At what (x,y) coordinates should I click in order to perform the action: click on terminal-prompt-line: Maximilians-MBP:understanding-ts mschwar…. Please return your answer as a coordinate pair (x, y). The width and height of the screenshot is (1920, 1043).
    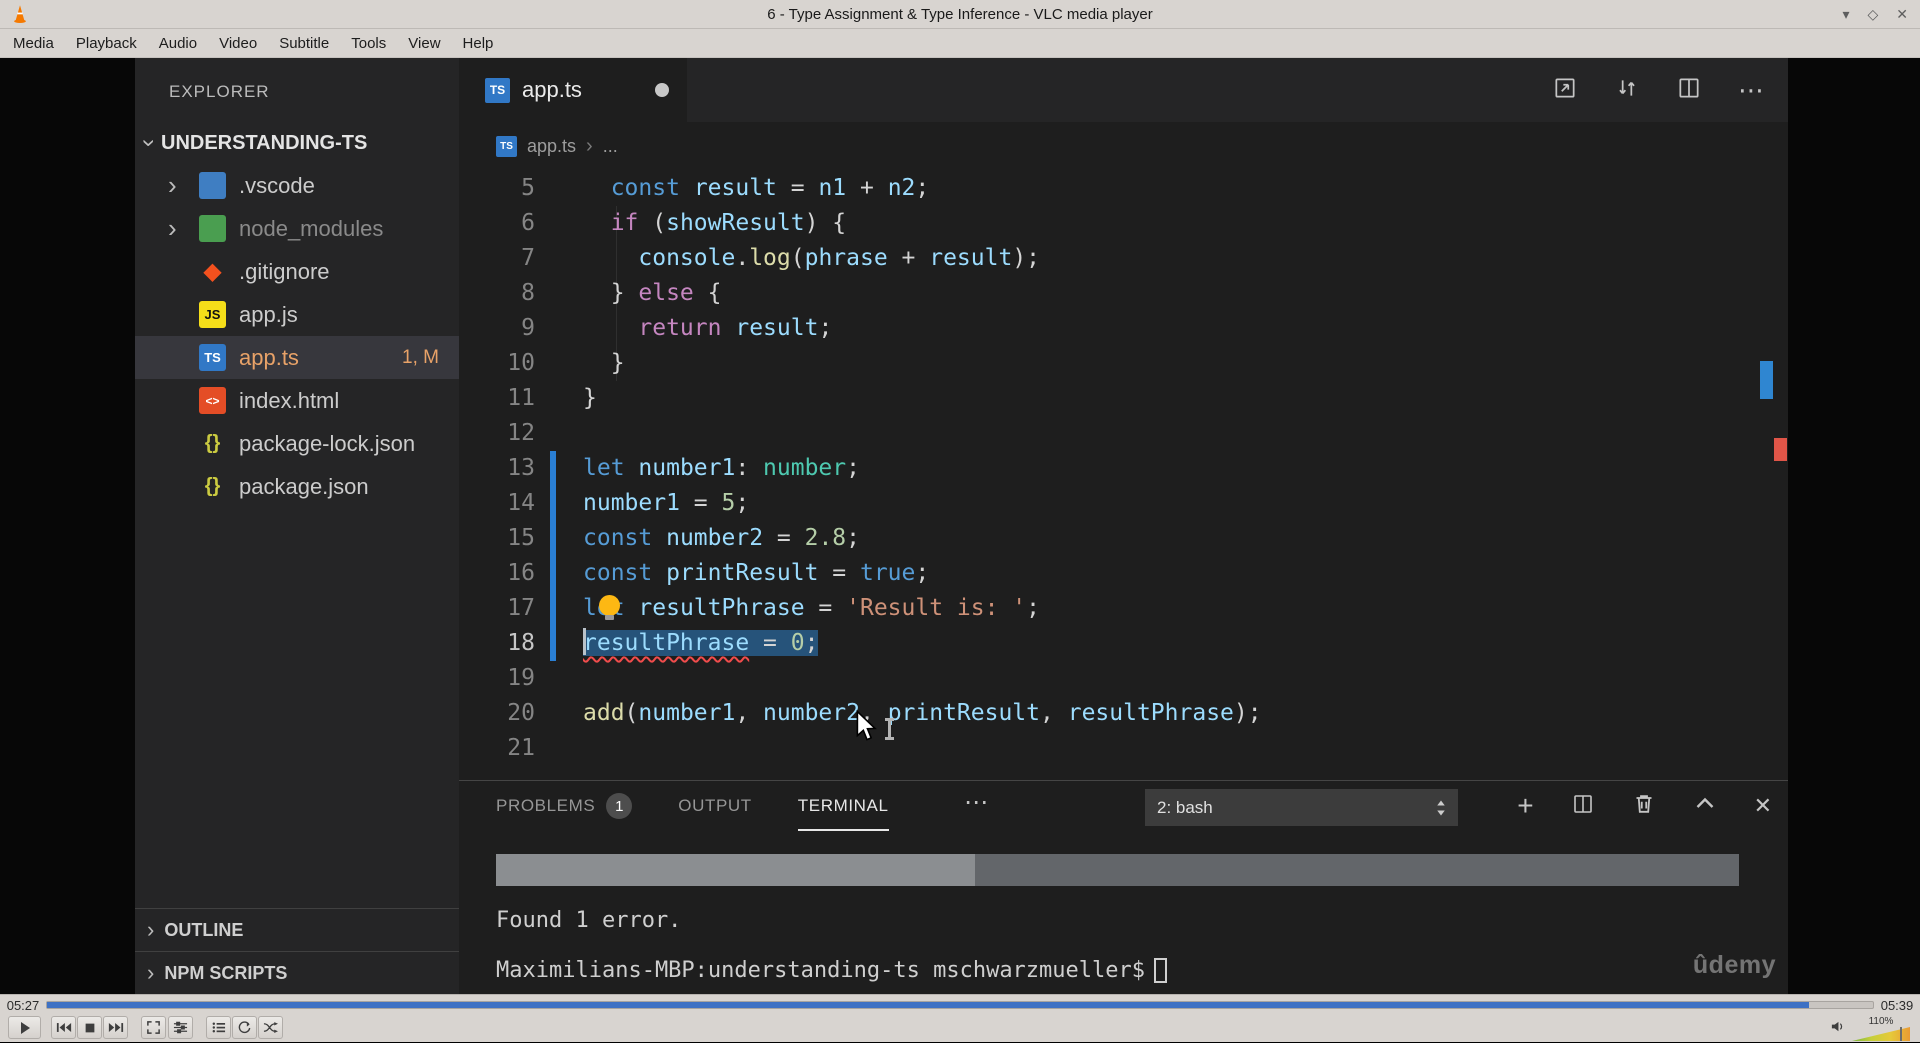
    Looking at the image, I should click on (832, 970).